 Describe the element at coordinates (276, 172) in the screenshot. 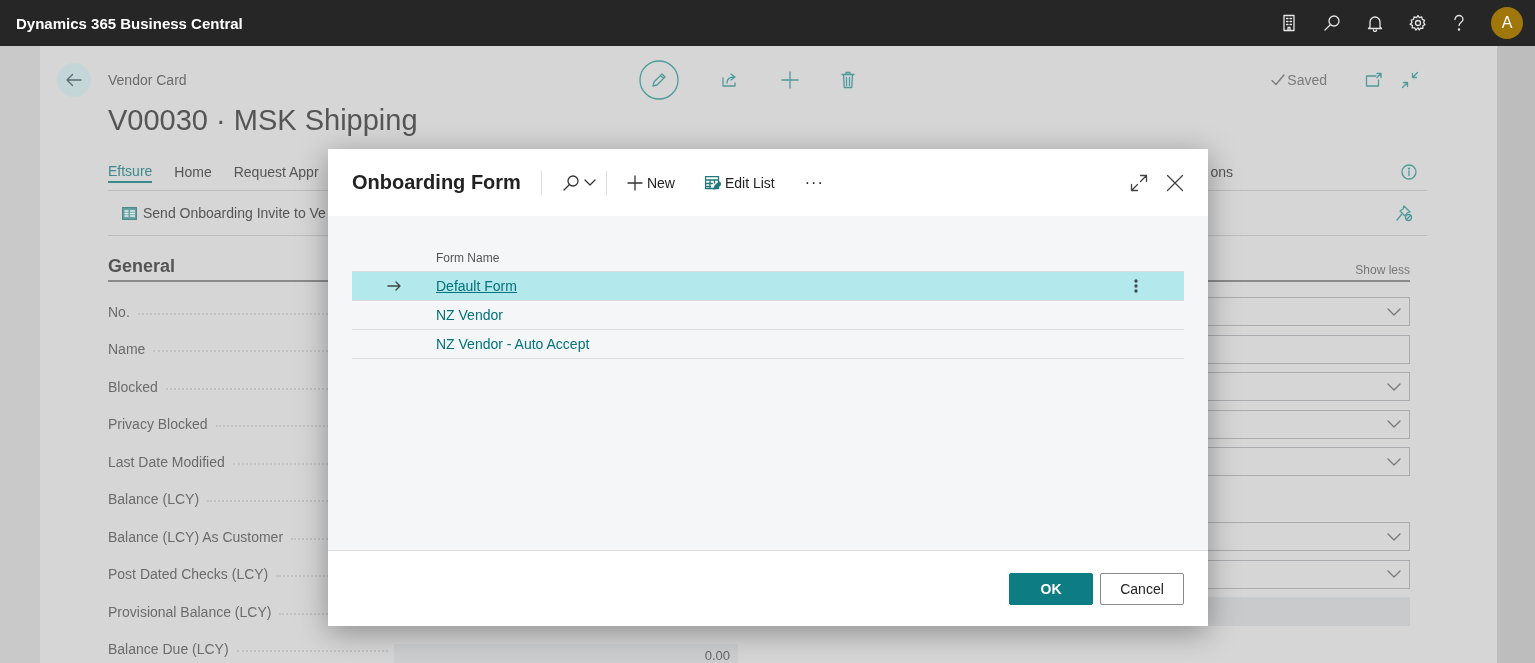

I see `tab: Request Appr` at that location.